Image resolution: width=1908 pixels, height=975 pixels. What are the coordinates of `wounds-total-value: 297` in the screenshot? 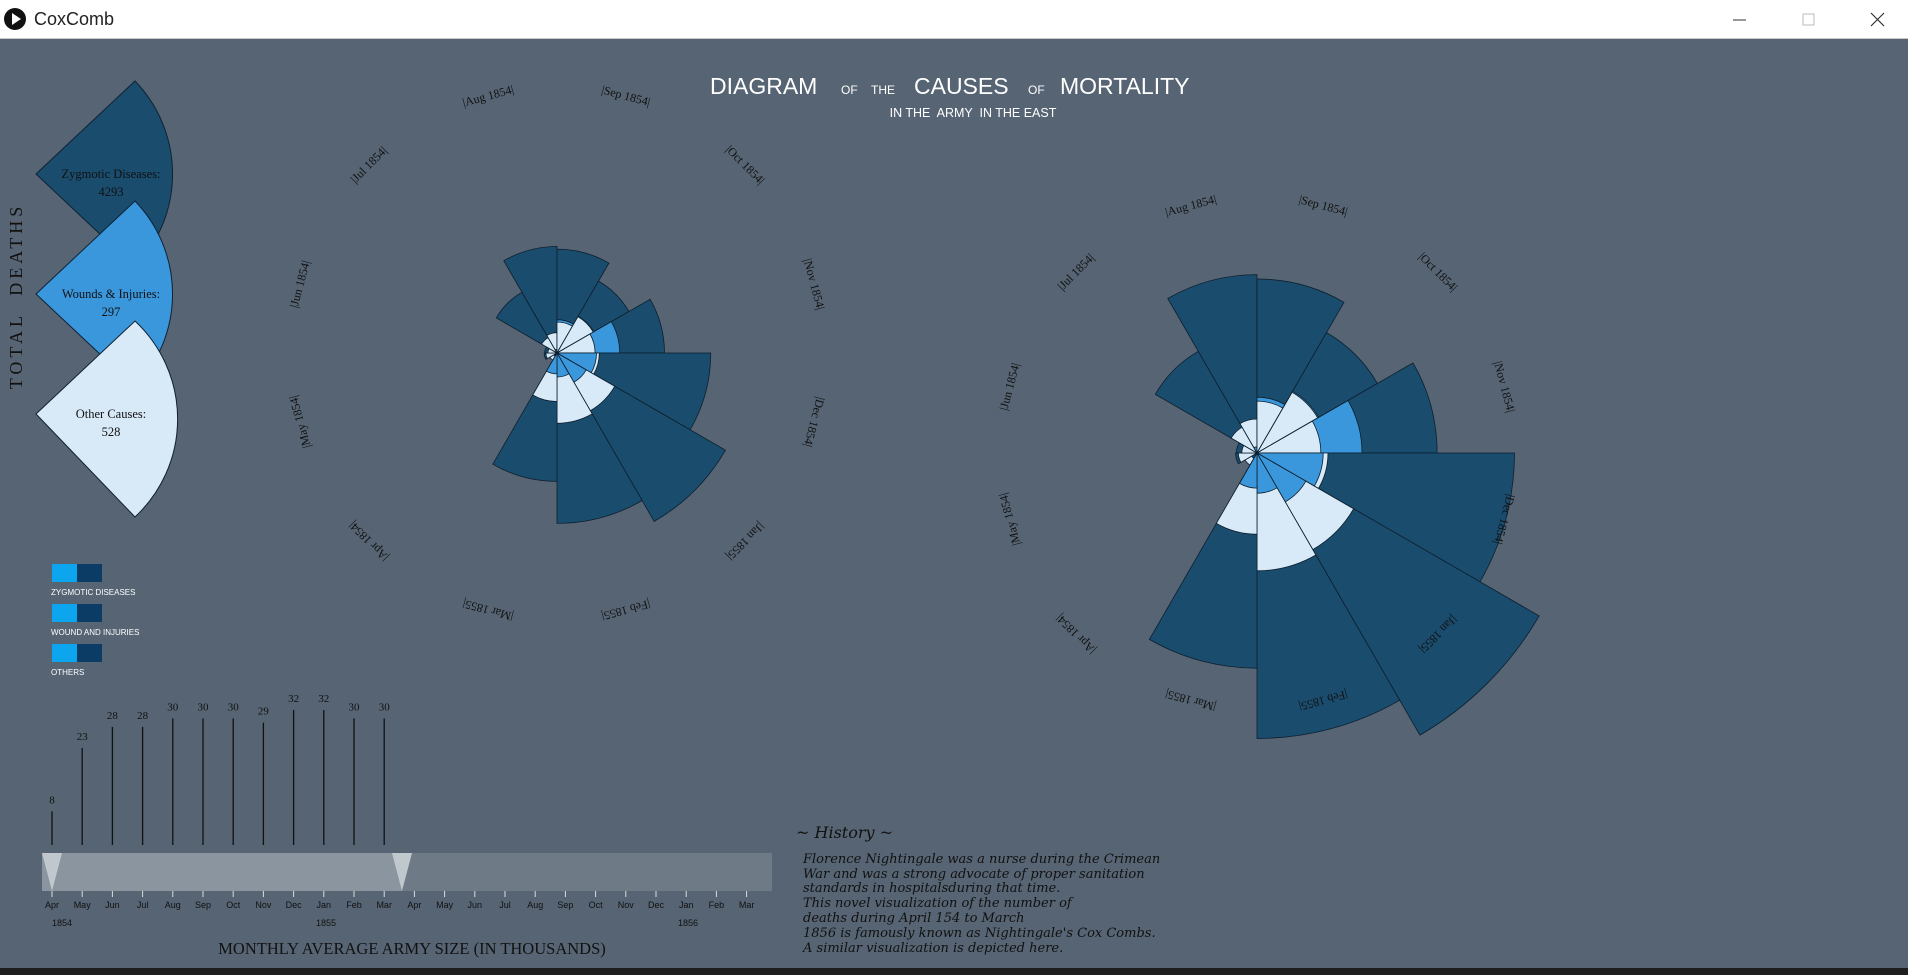 It's located at (111, 312).